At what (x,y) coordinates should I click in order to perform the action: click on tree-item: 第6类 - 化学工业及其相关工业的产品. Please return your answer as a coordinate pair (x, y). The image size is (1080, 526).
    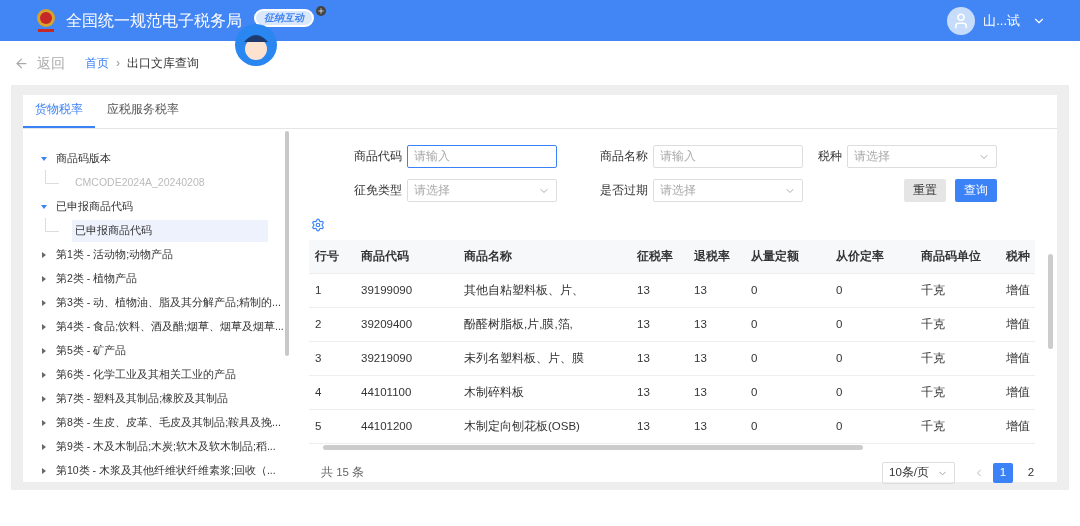
    Looking at the image, I should click on (138, 375).